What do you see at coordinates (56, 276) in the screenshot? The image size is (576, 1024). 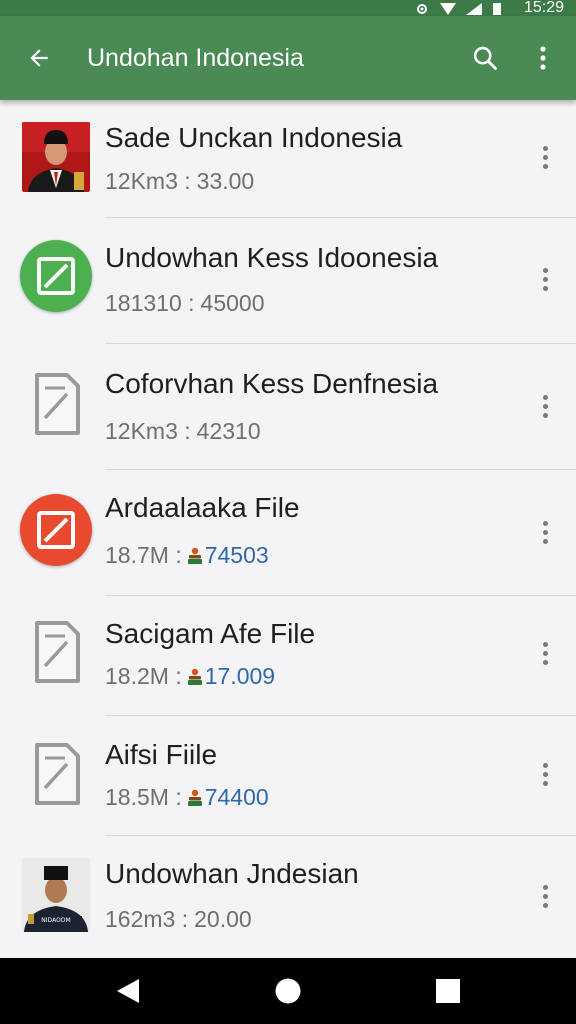 I see `green-file-icon` at bounding box center [56, 276].